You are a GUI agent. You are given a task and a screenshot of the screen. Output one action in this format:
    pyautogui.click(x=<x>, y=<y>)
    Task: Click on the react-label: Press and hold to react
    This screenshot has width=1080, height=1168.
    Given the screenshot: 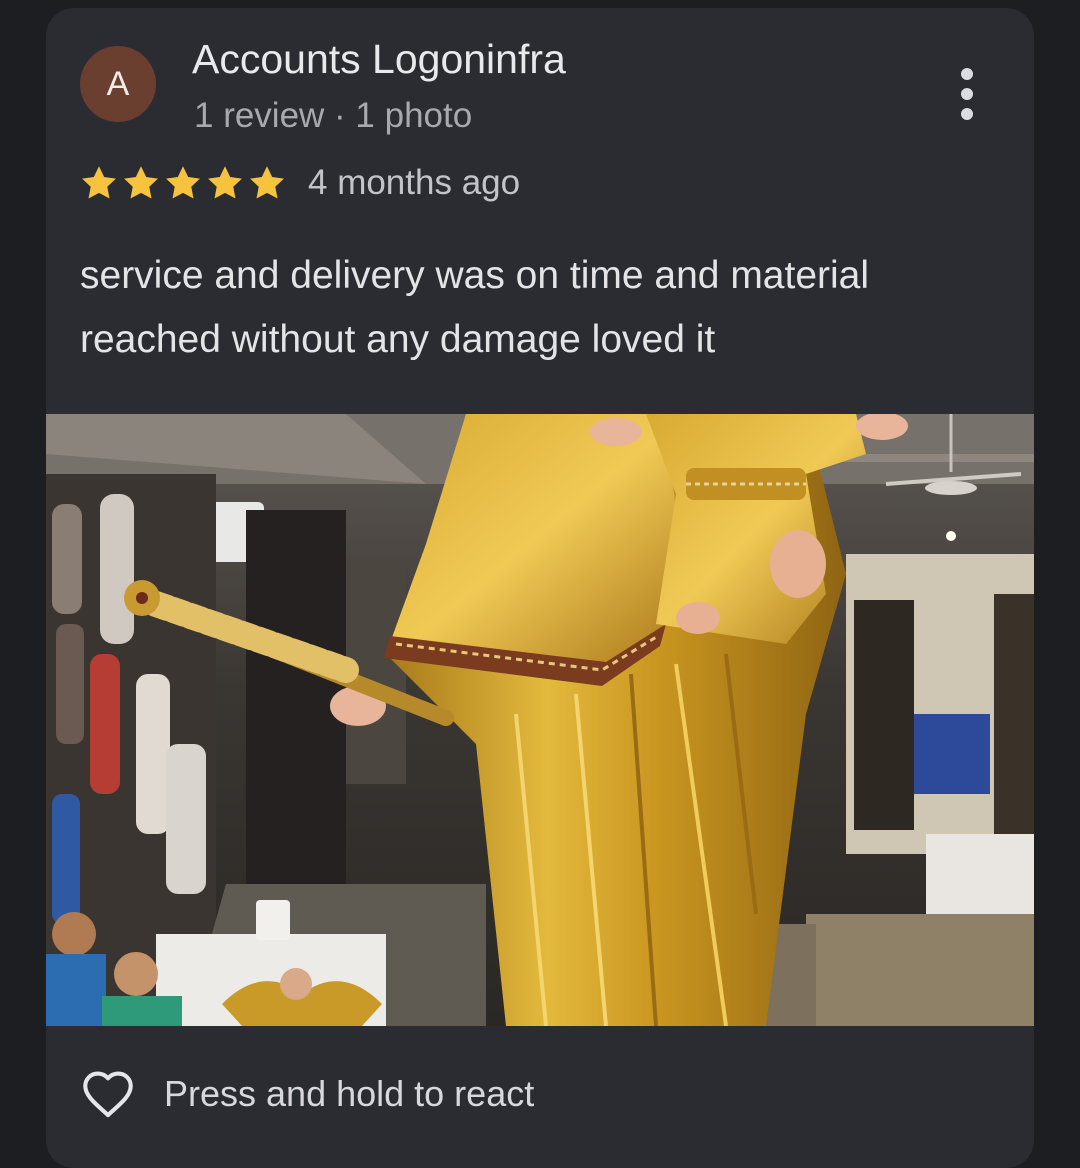 What is the action you would take?
    pyautogui.click(x=349, y=1093)
    